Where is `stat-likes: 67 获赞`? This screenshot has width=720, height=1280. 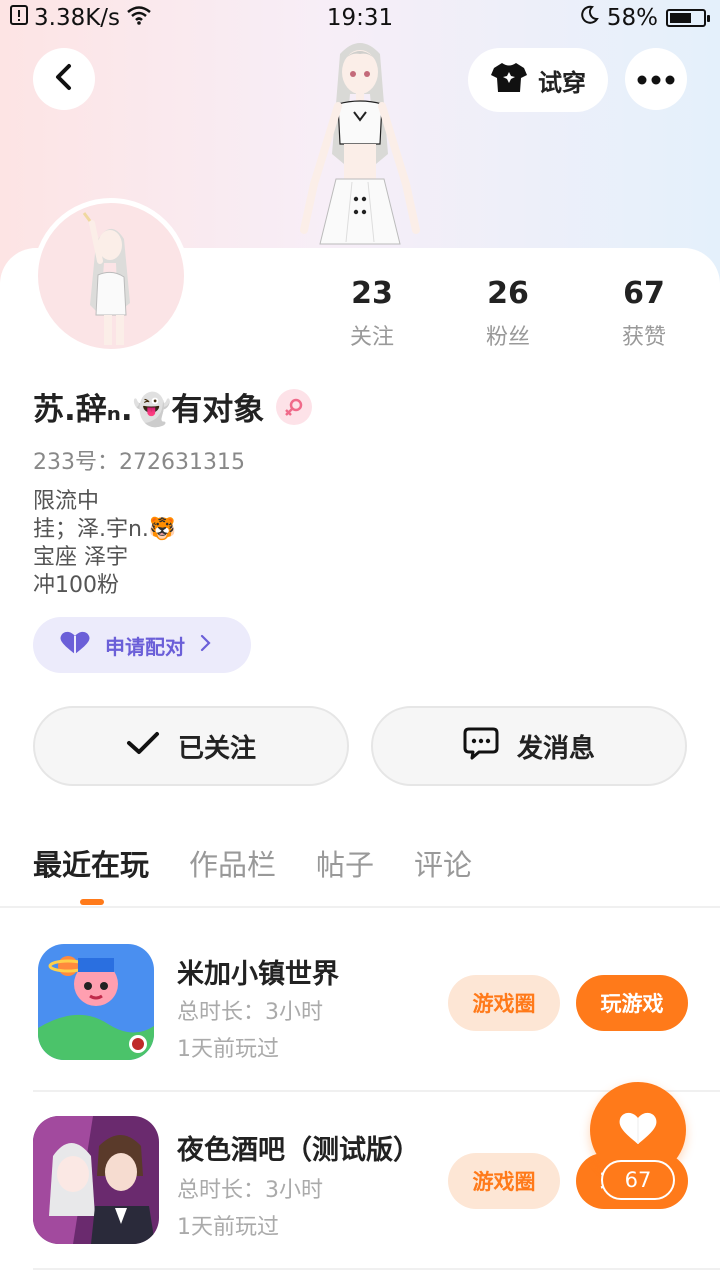 stat-likes: 67 获赞 is located at coordinates (644, 313).